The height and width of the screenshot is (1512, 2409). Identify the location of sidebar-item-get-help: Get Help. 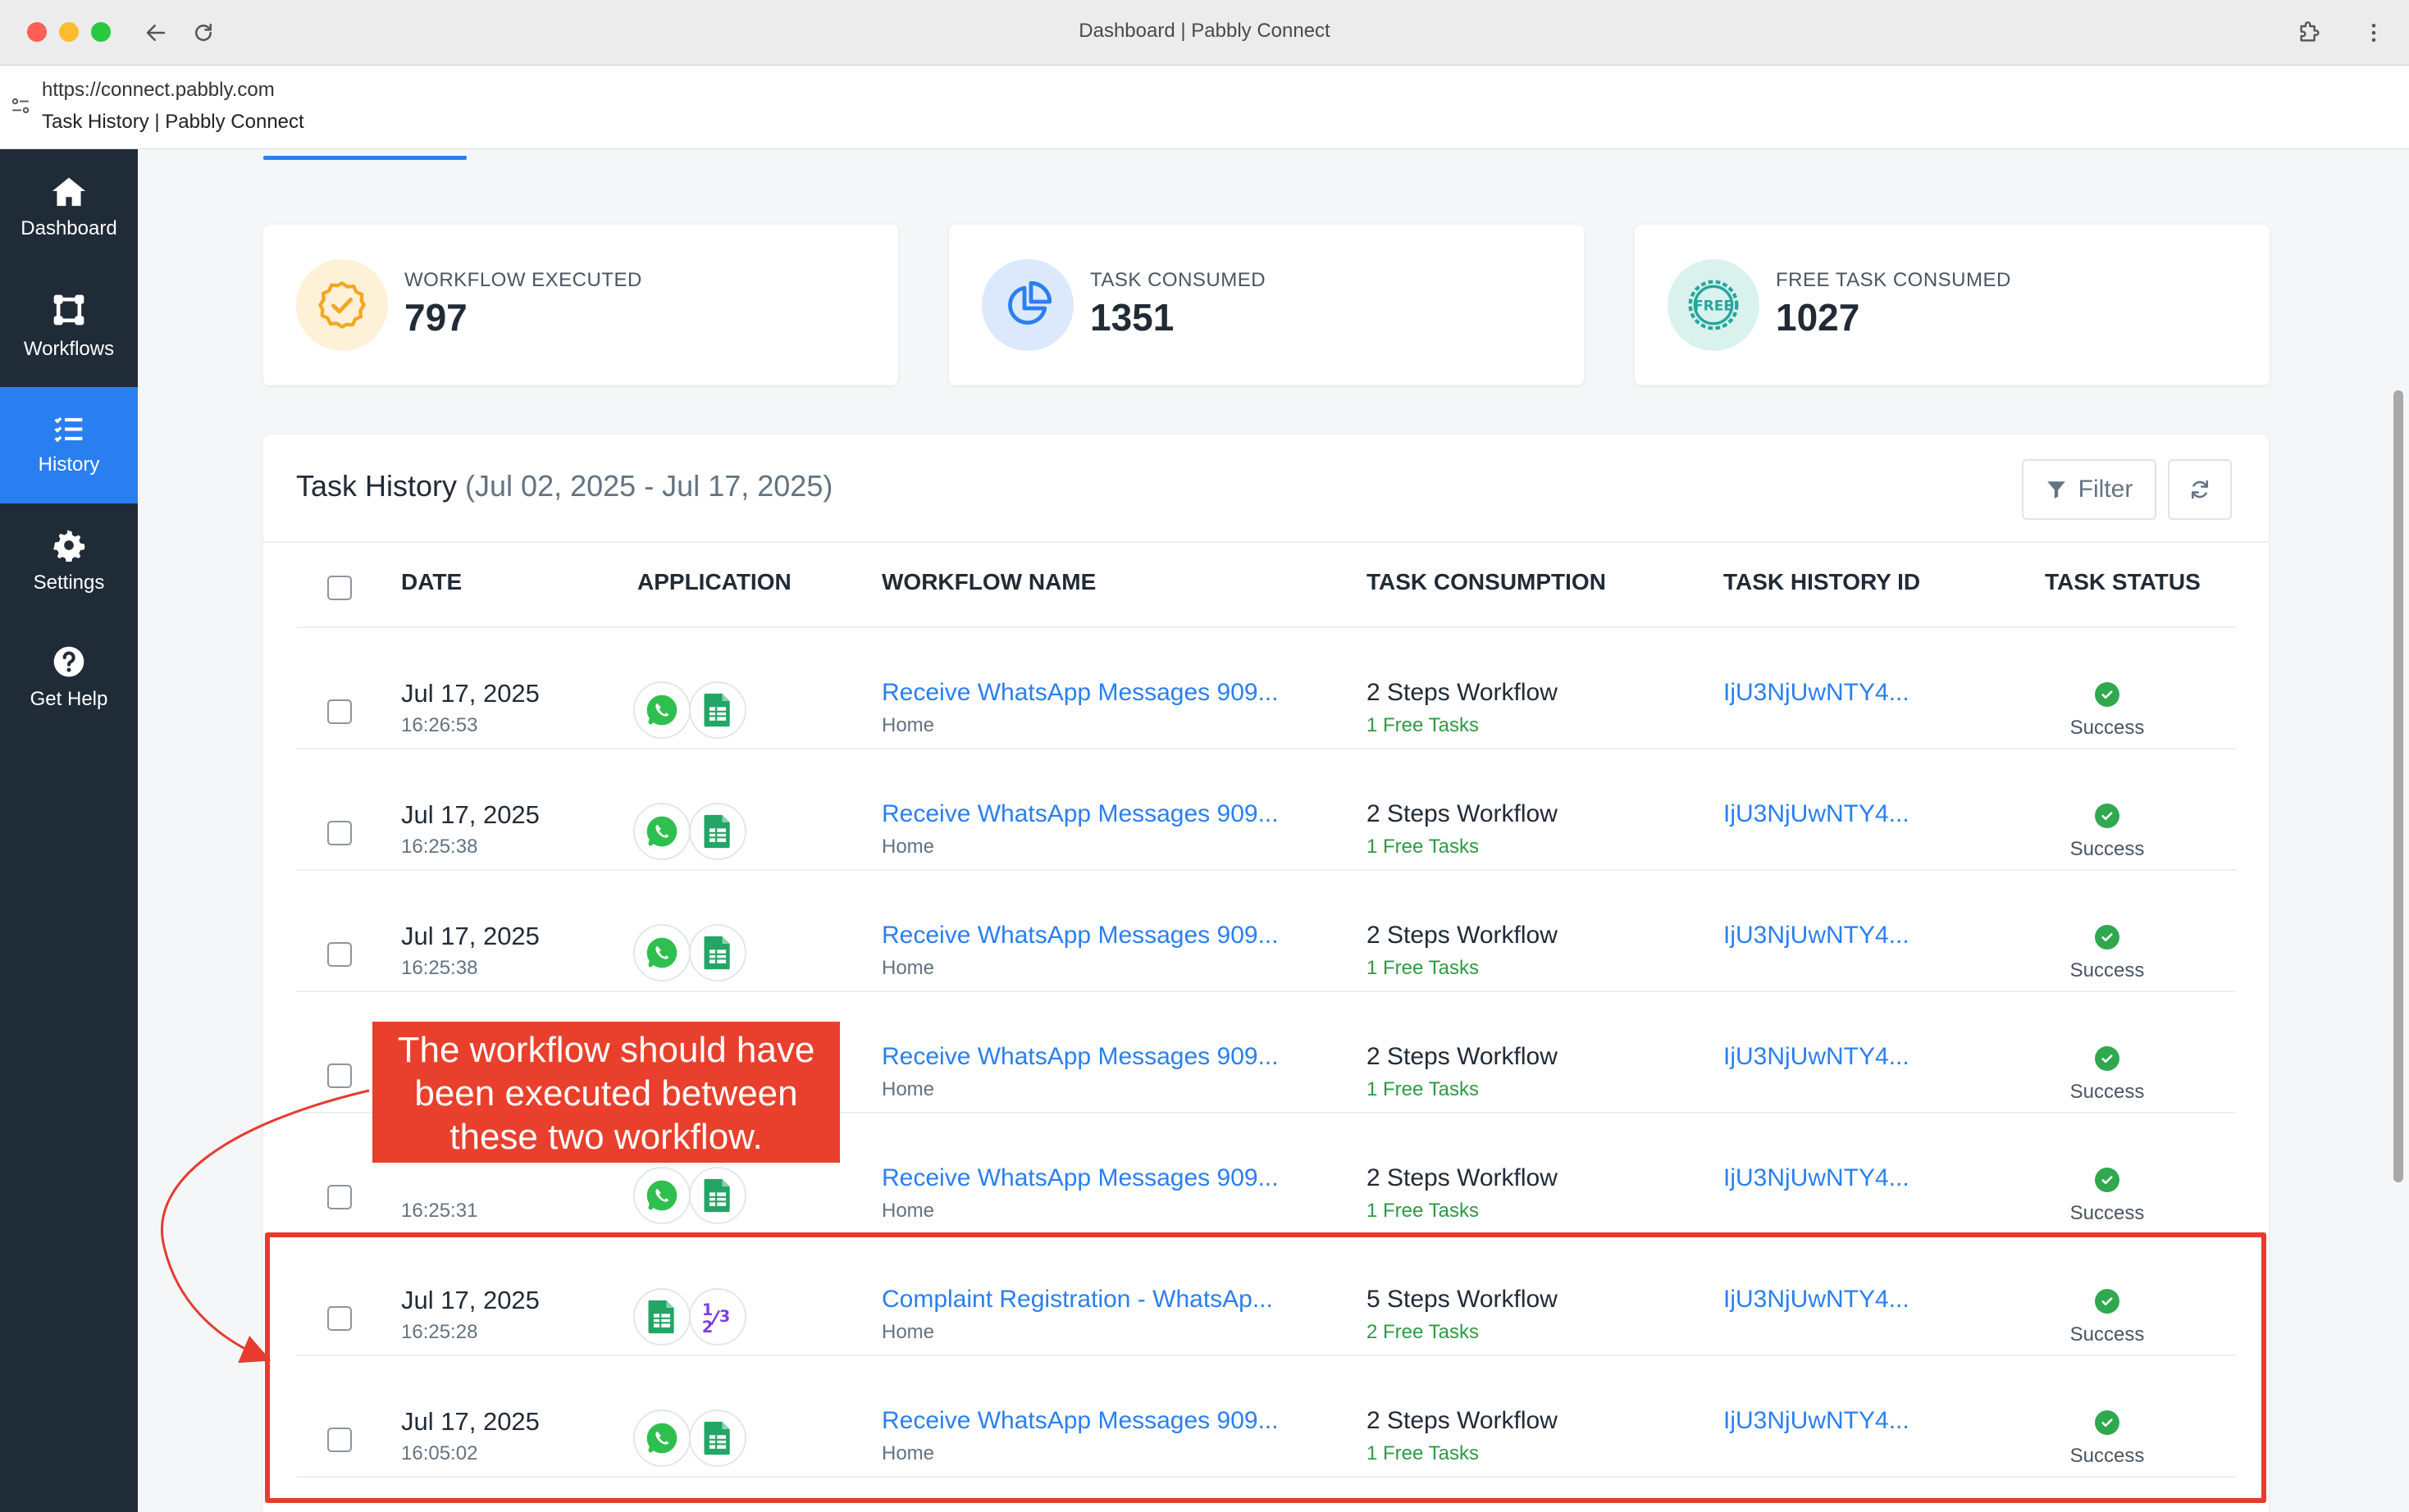
(69, 678).